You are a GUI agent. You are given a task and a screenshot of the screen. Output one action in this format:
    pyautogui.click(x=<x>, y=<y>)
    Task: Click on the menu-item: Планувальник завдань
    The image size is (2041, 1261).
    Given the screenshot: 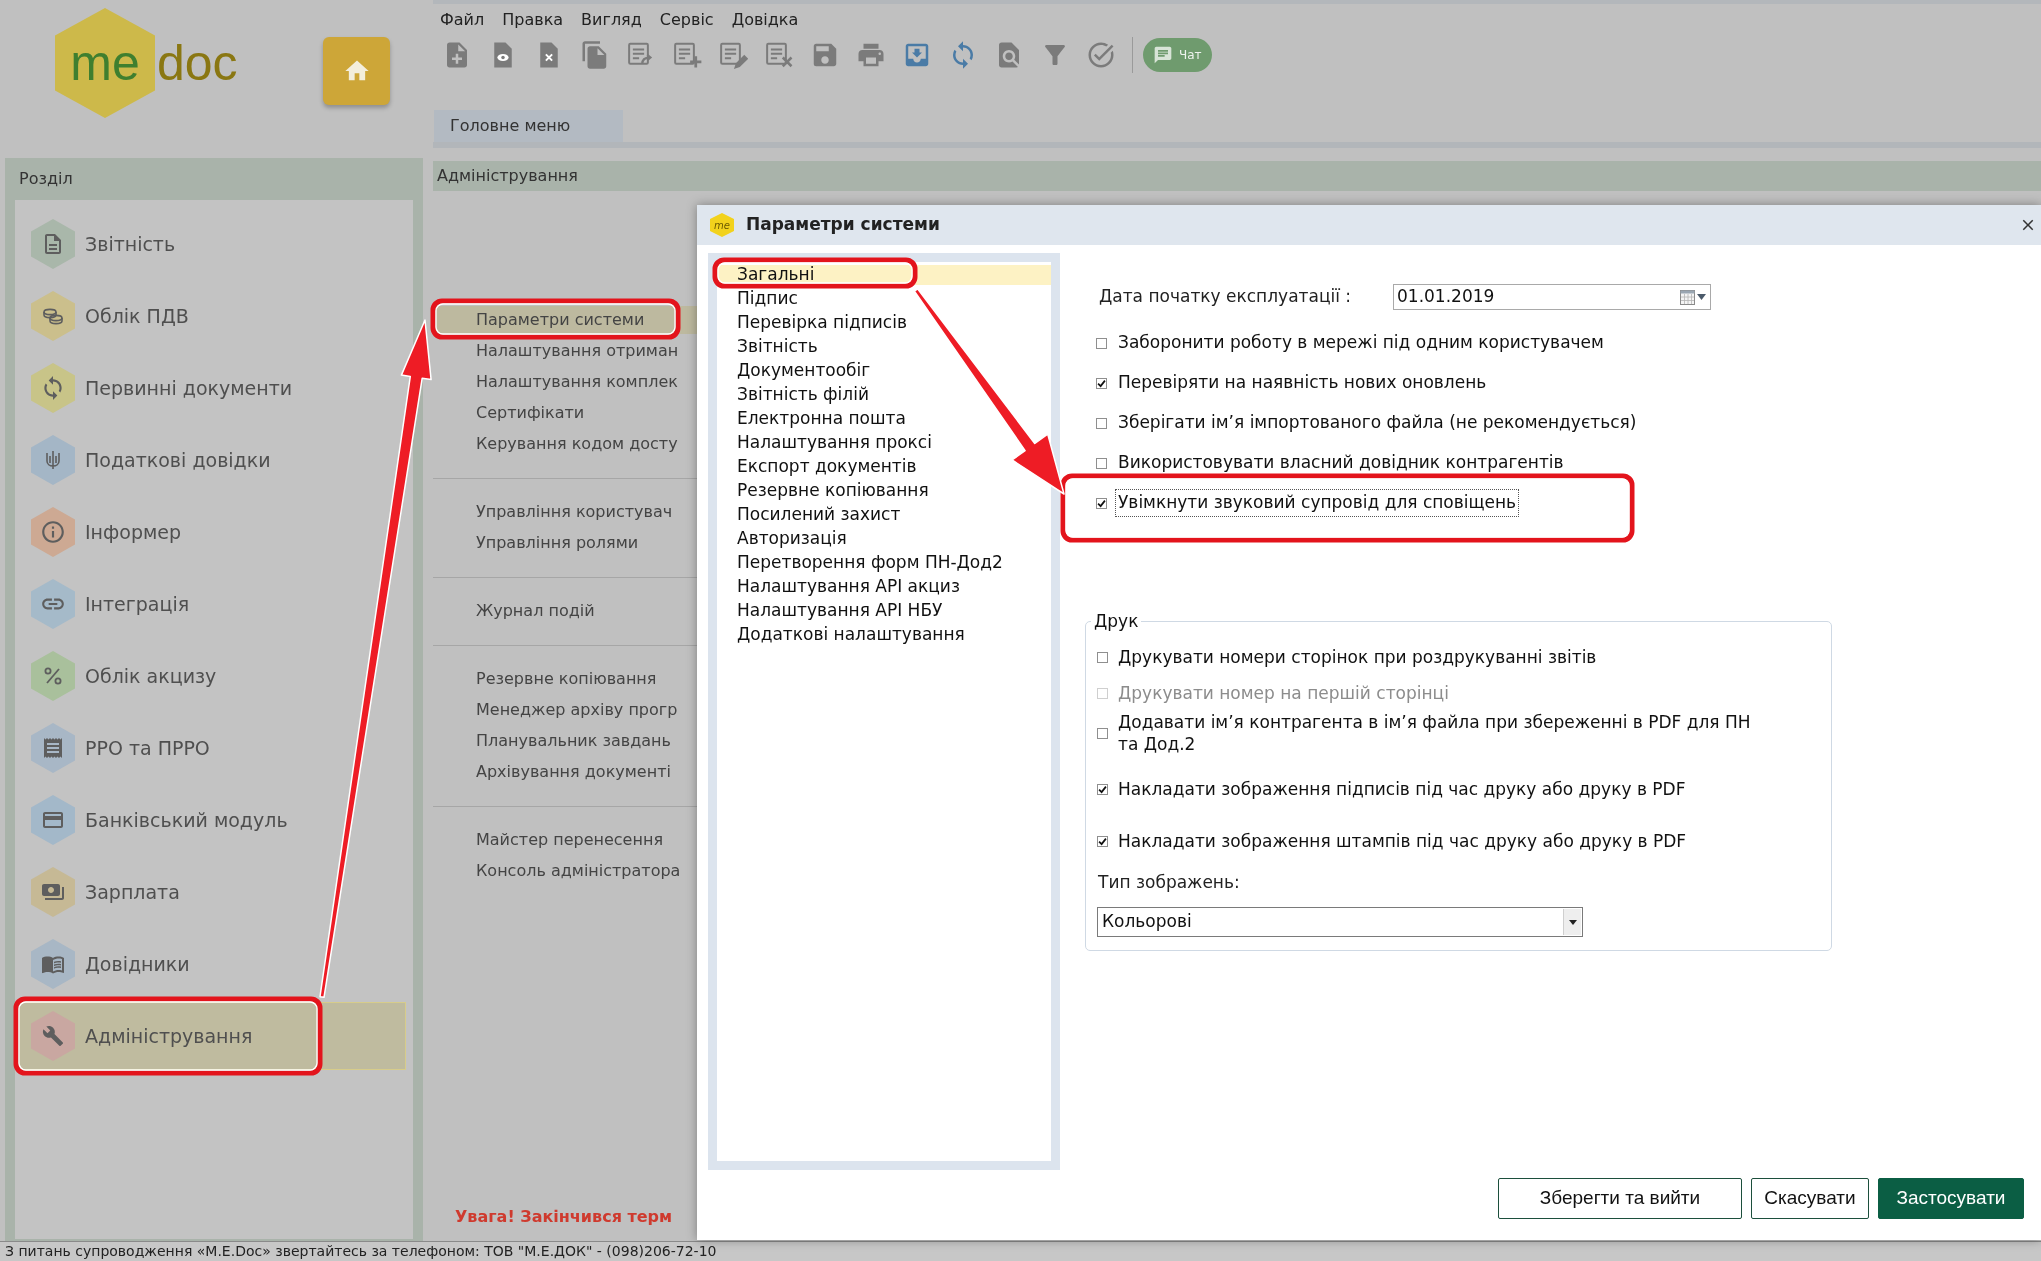 What is the action you would take?
    pyautogui.click(x=565, y=741)
    